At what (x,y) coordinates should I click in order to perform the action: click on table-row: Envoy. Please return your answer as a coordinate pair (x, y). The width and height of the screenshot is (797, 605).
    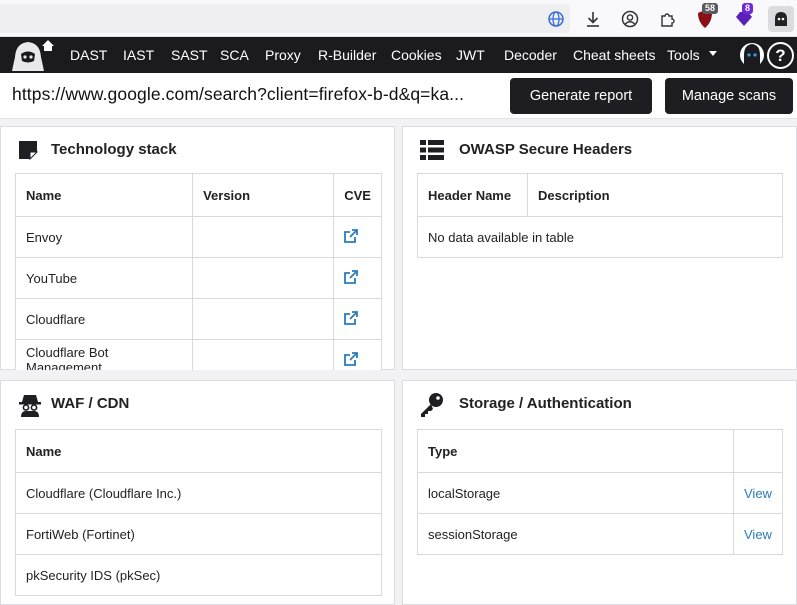
    Looking at the image, I should click on (198, 237).